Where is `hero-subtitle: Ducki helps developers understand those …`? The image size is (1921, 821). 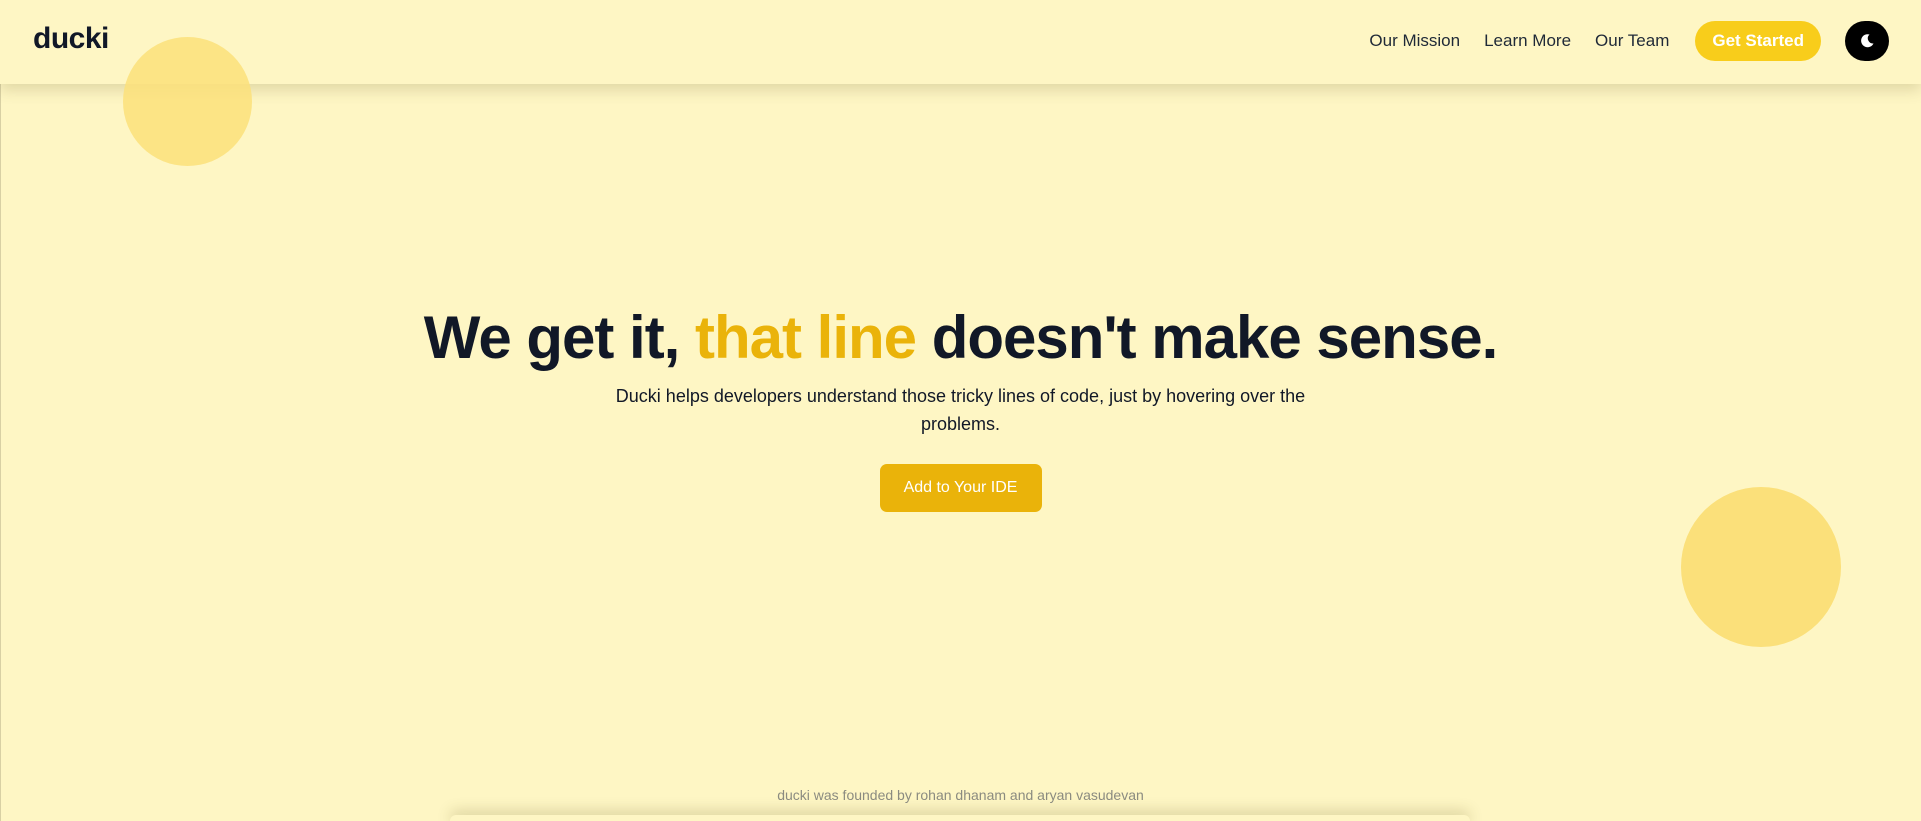 hero-subtitle: Ducki helps developers understand those … is located at coordinates (960, 410).